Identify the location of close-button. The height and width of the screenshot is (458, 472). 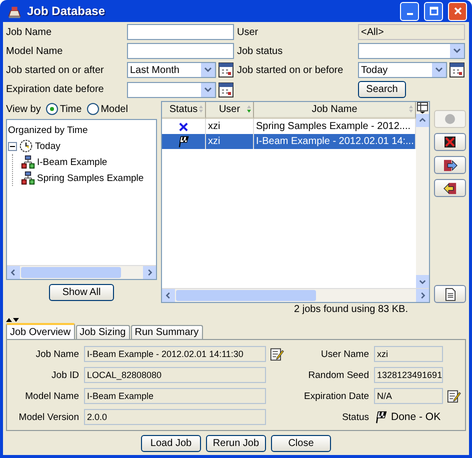
(457, 11).